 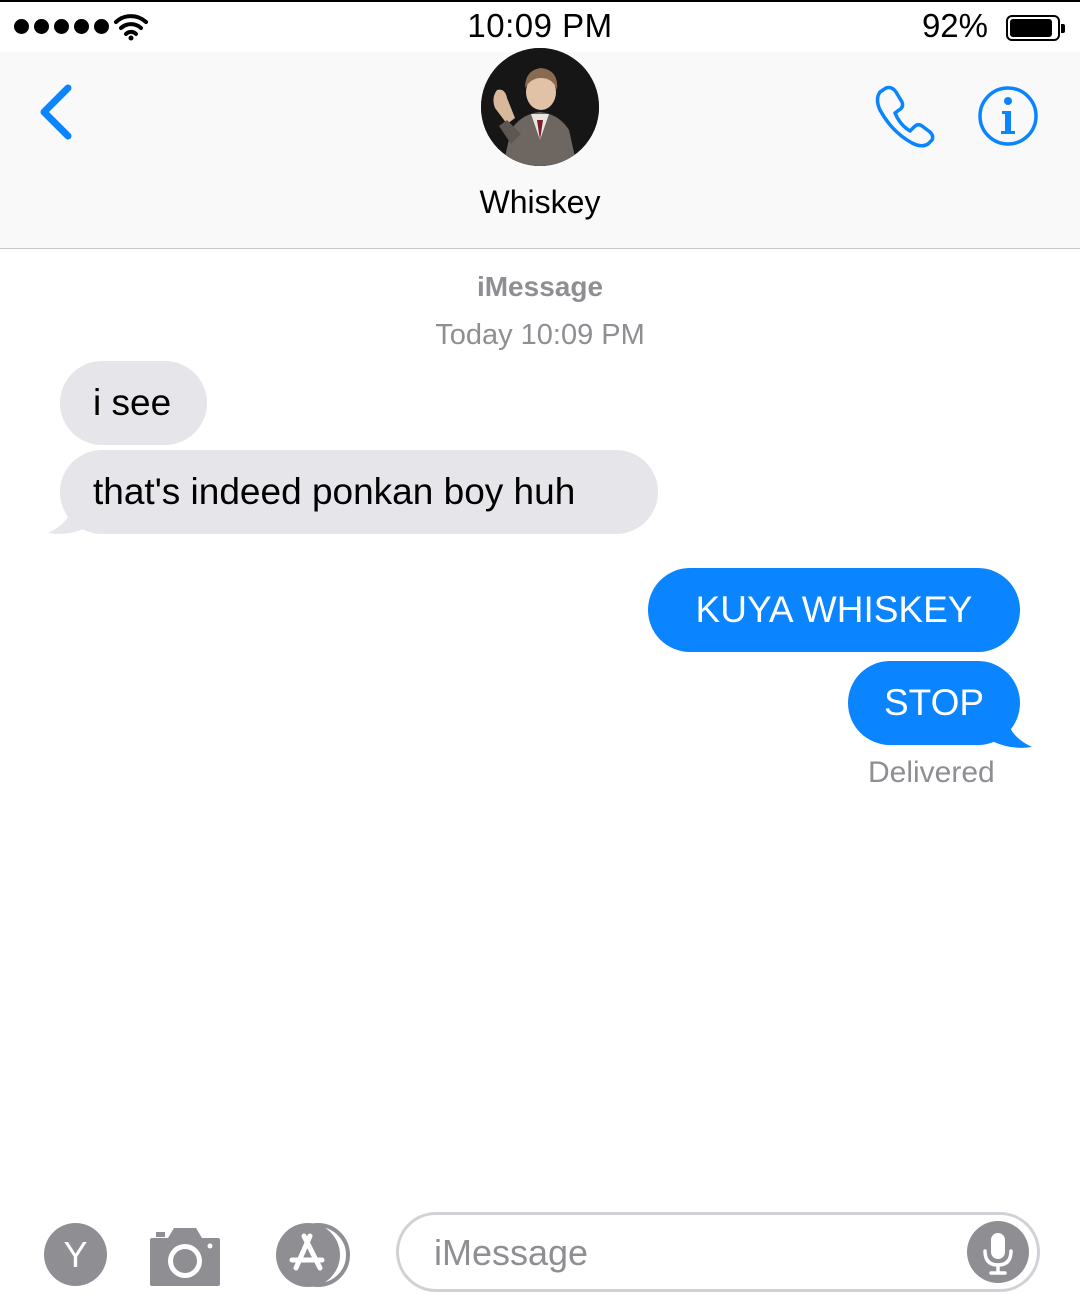 I want to click on microphone-button, so click(x=998, y=1252).